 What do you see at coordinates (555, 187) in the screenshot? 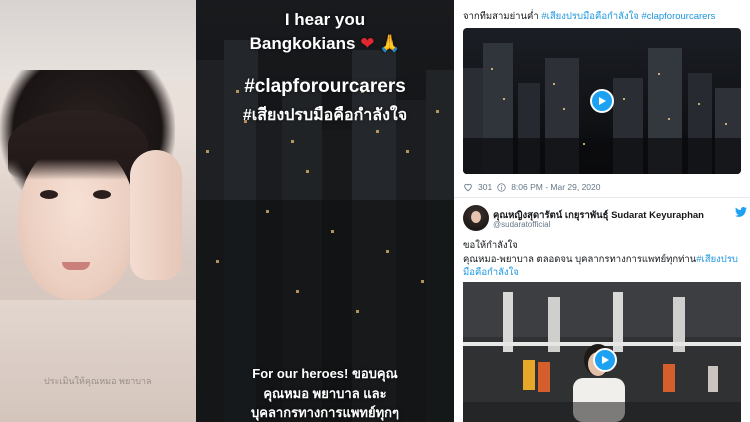
I see `tweet1-timestamp: 8:06 PM - Mar 29, 2020` at bounding box center [555, 187].